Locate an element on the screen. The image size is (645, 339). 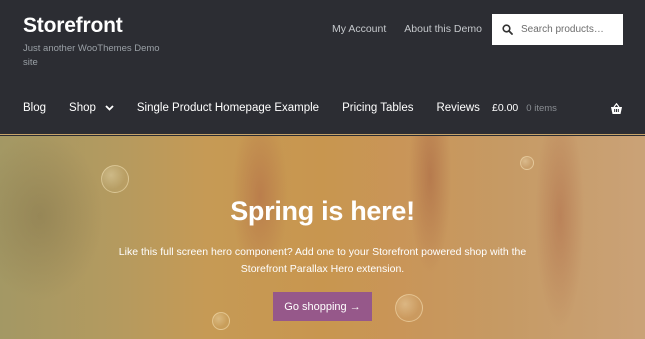
site-title: Storefront is located at coordinates (73, 26).